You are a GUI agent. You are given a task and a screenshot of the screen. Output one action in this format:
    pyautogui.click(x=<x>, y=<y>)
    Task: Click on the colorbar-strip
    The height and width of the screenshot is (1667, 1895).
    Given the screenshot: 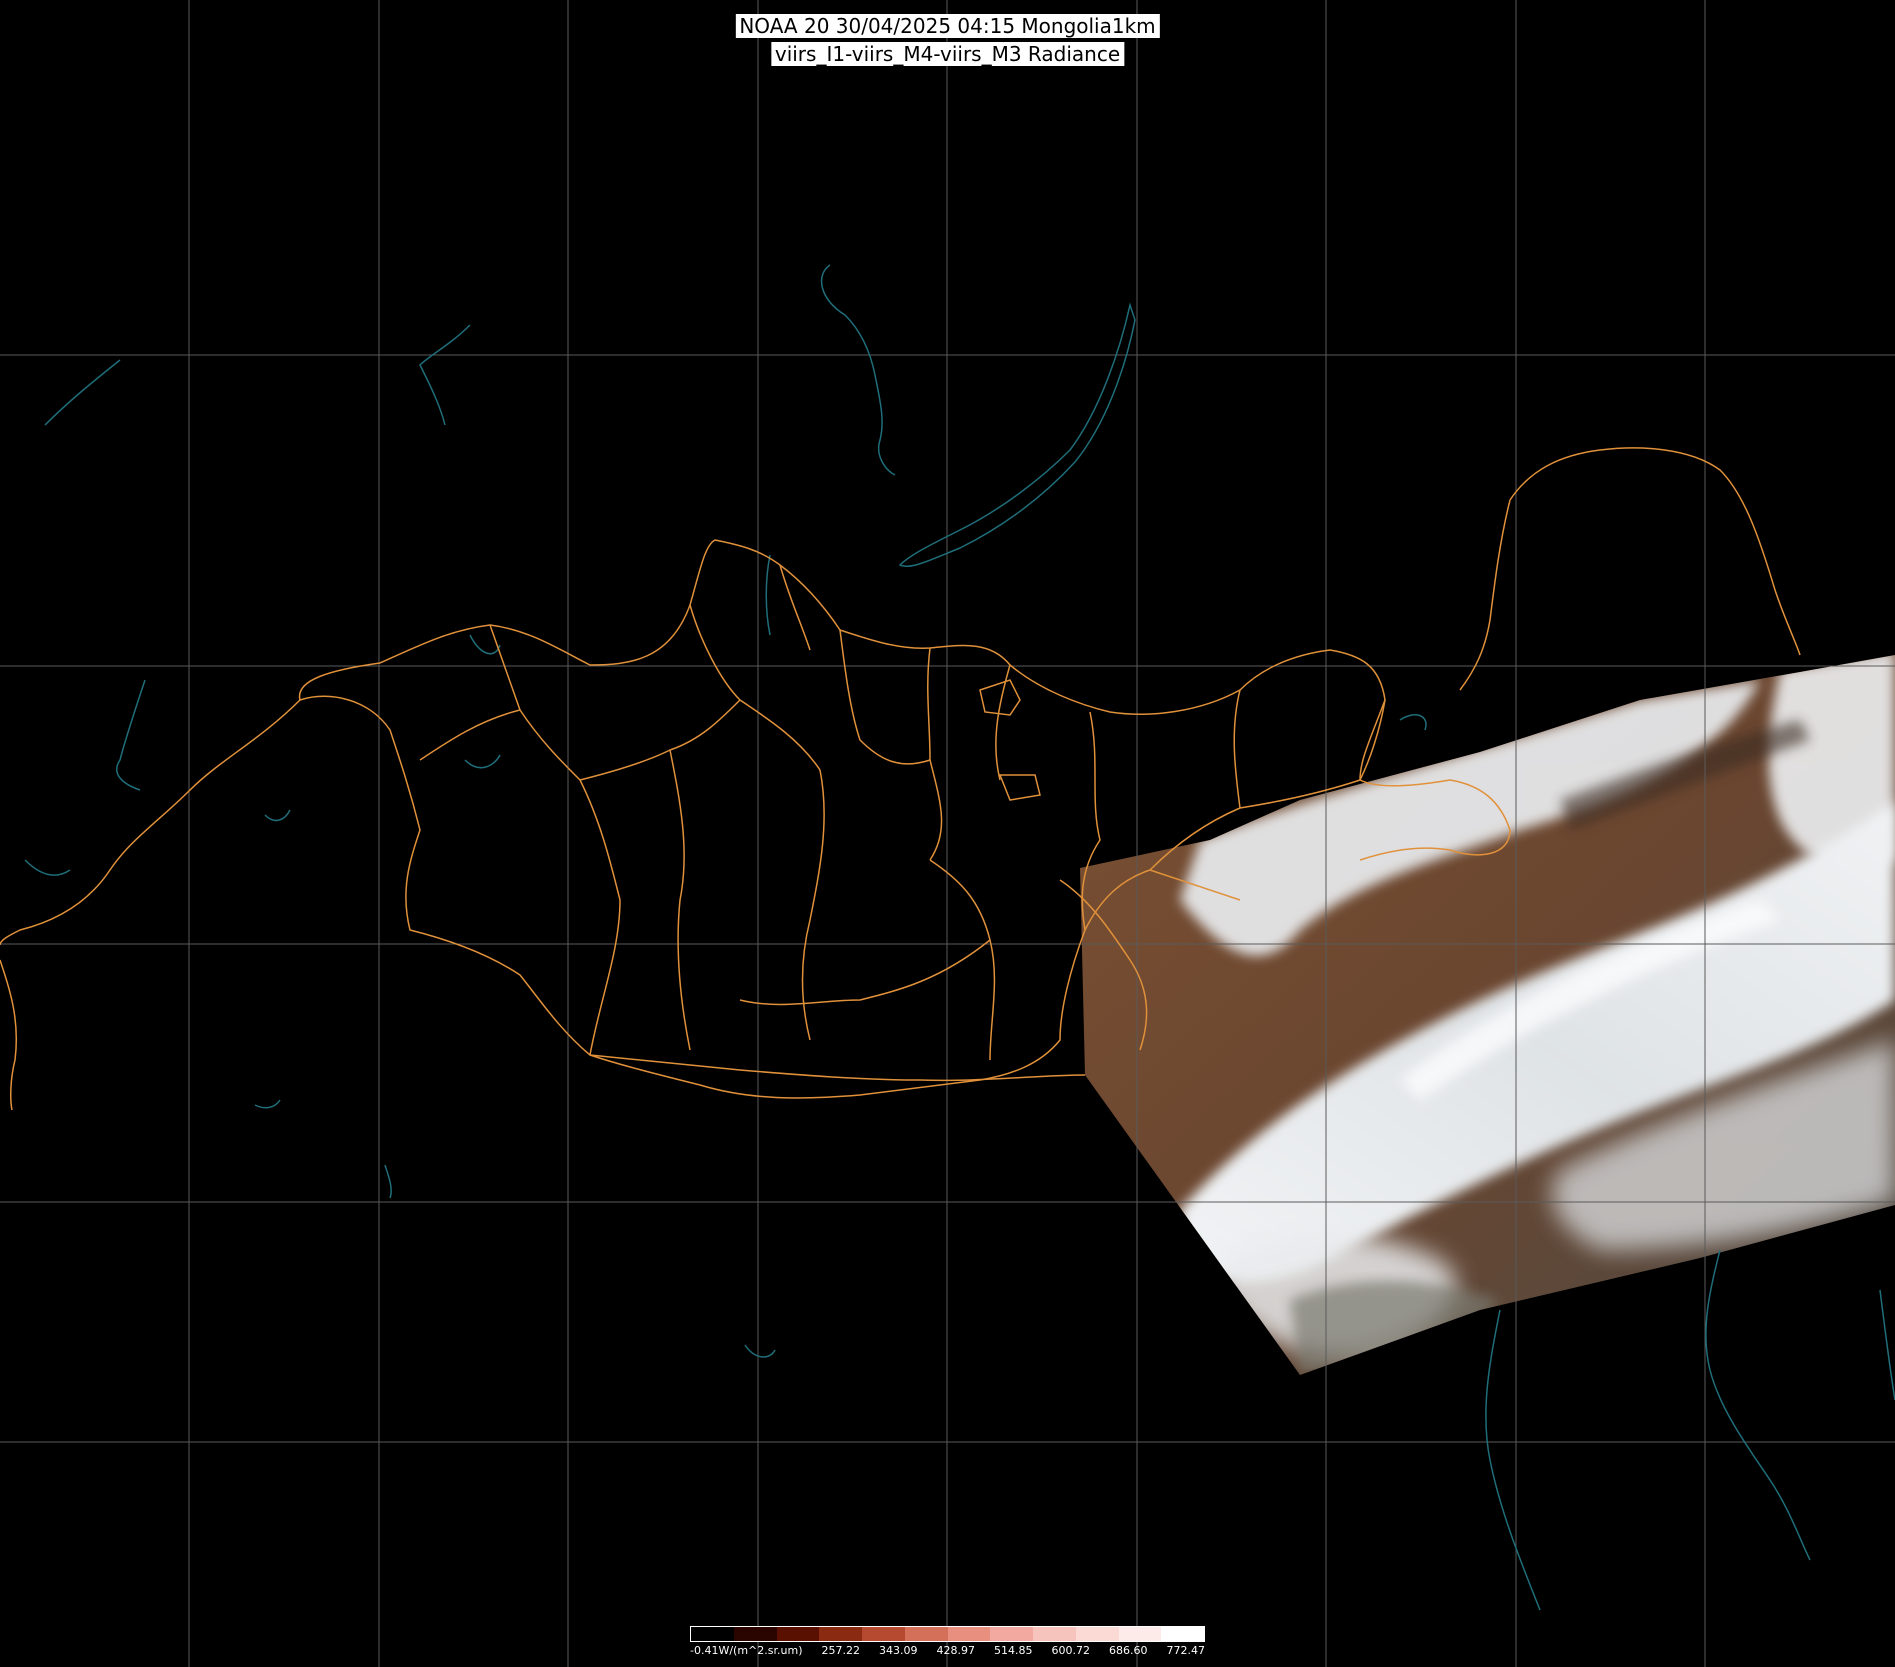 What is the action you would take?
    pyautogui.click(x=947, y=1634)
    